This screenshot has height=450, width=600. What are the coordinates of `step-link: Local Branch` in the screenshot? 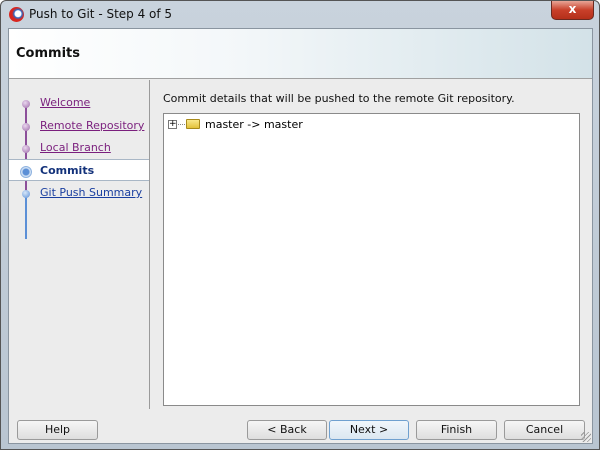 It's located at (75, 147).